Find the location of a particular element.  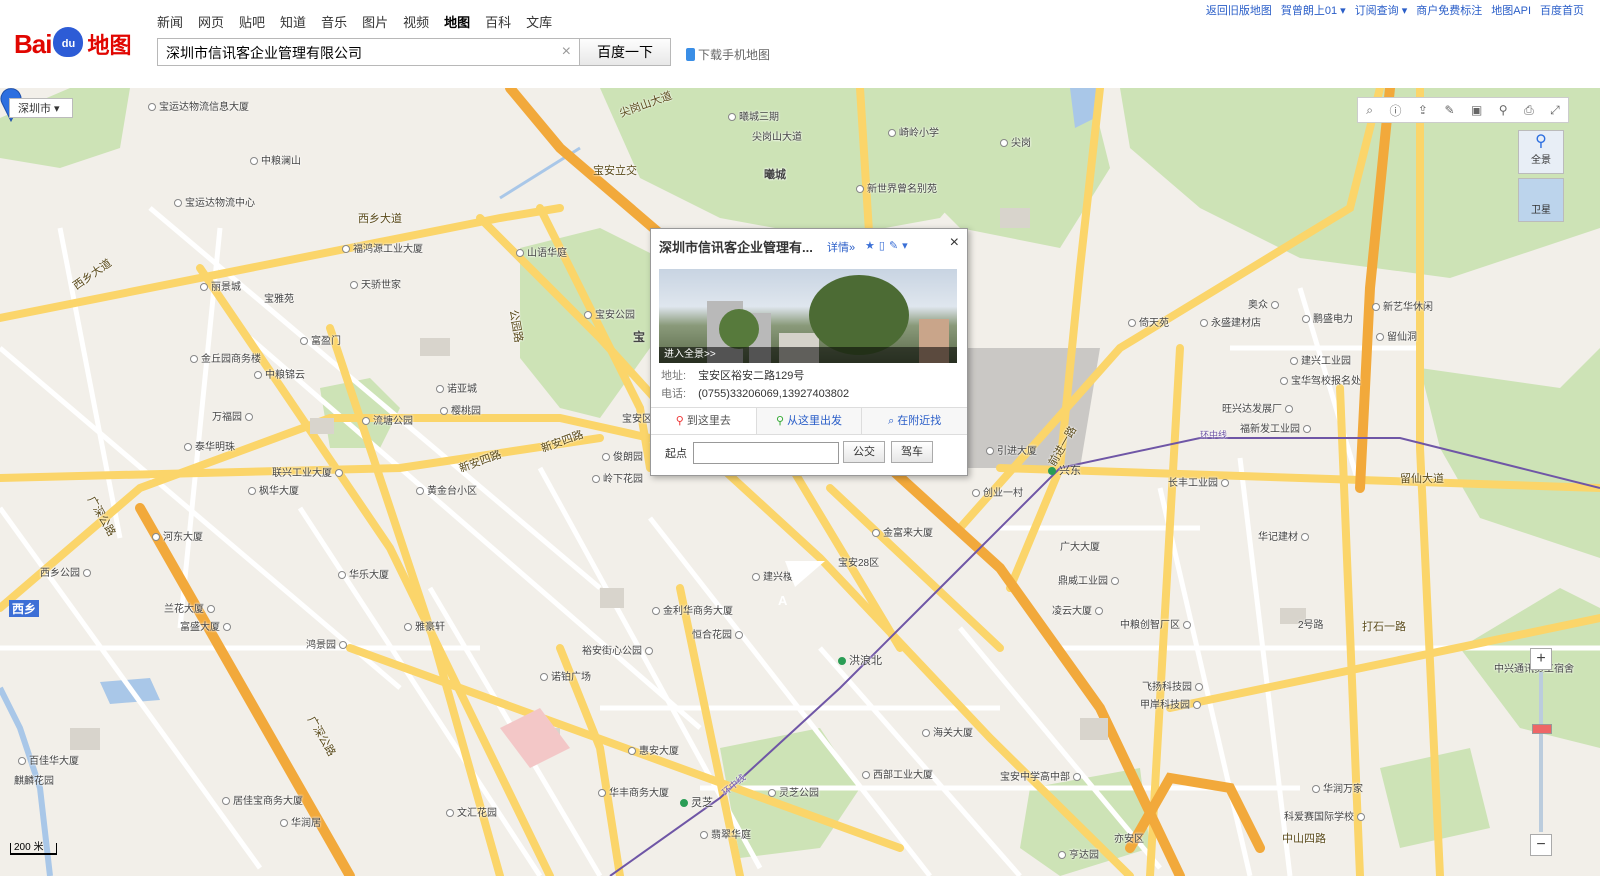

poi-label: 中粮澜山 is located at coordinates (275, 159).